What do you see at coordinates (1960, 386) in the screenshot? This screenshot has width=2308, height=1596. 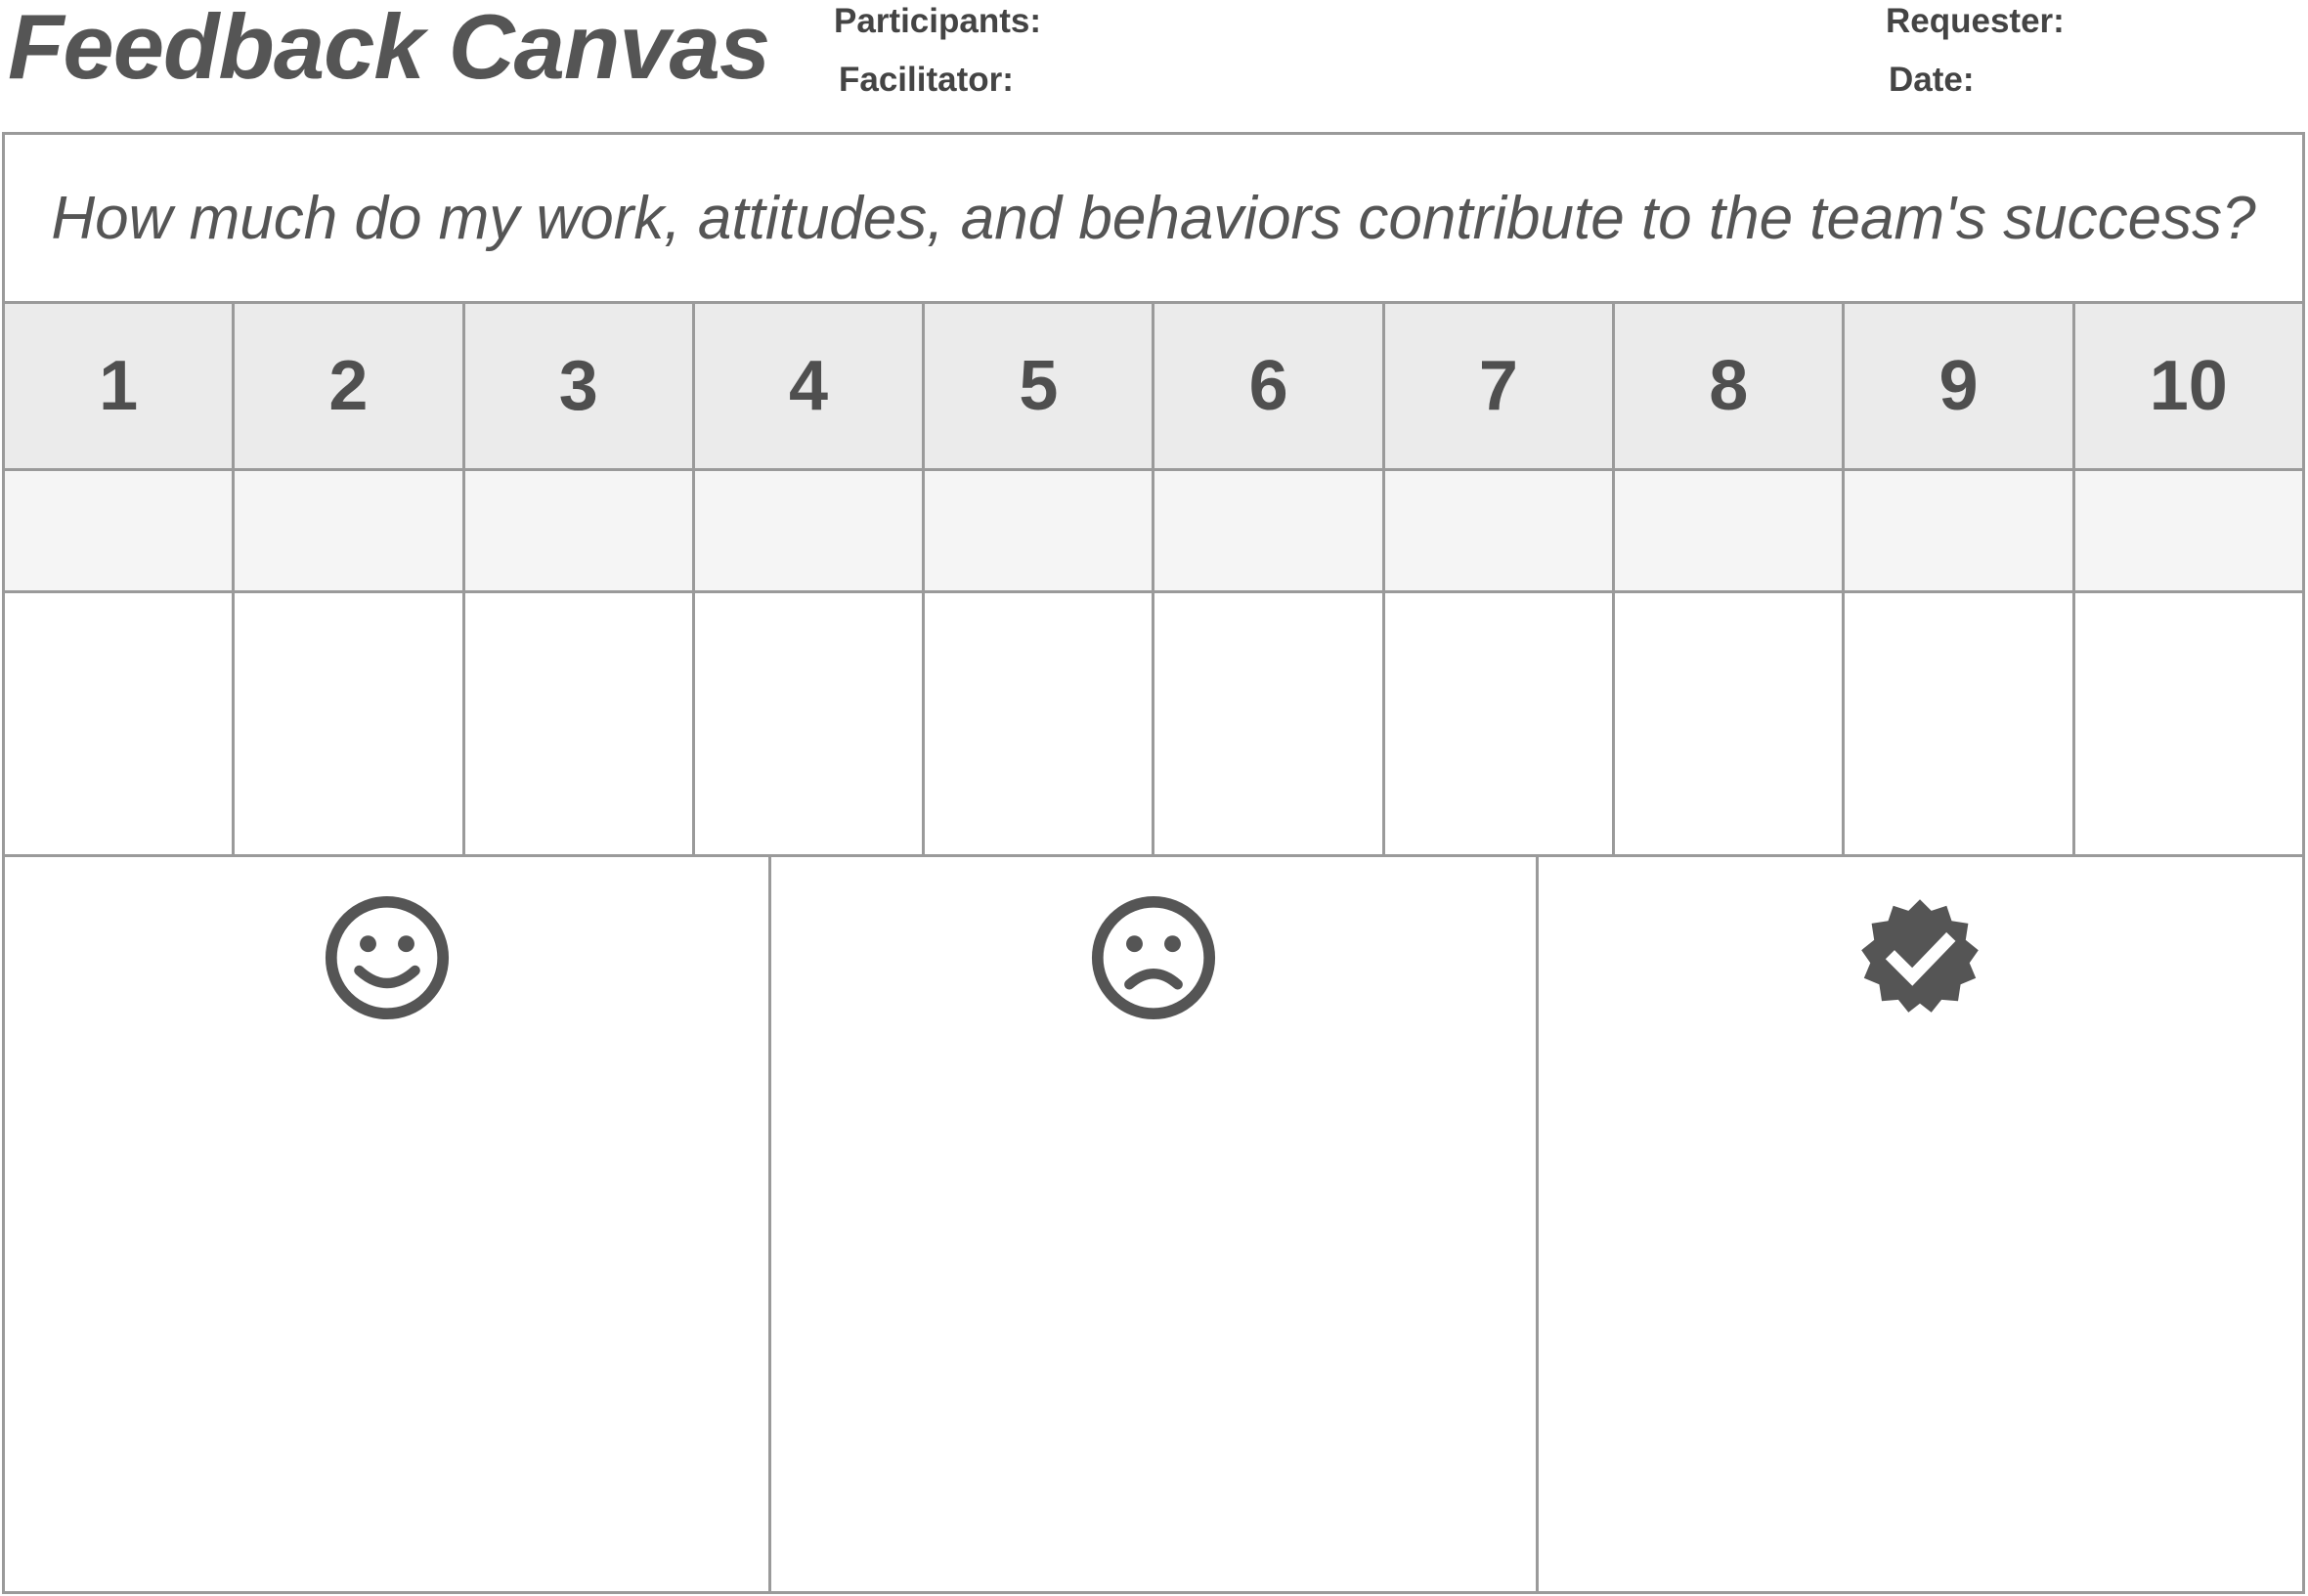 I see `scale-number-9: 9` at bounding box center [1960, 386].